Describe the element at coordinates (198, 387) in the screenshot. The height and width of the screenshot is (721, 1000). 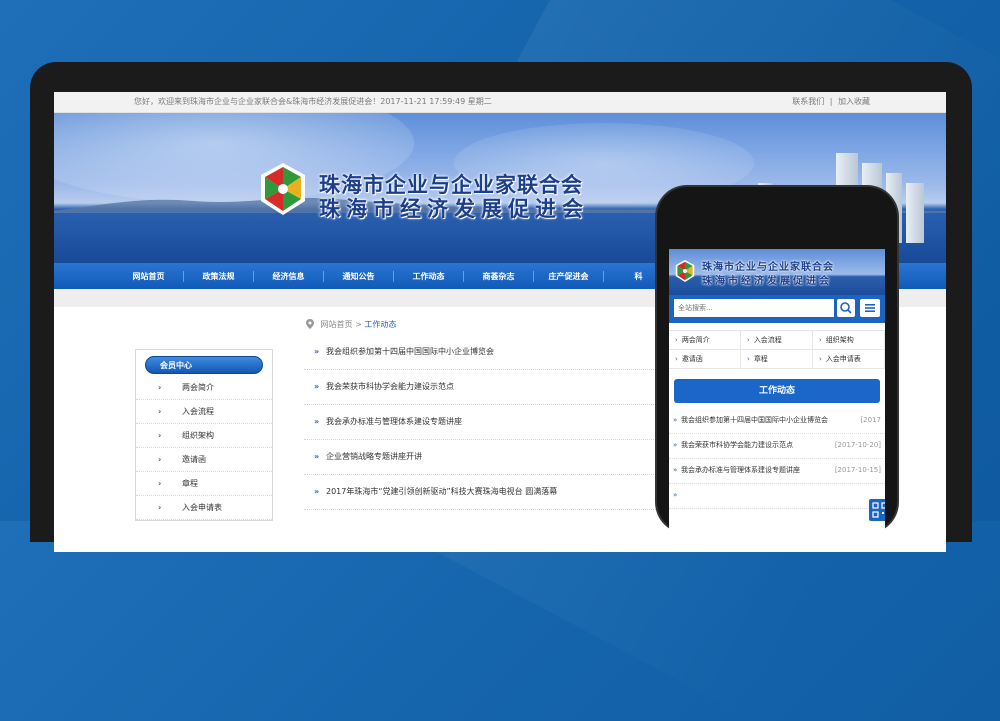
I see `sidebar-item-label: 两会简介` at that location.